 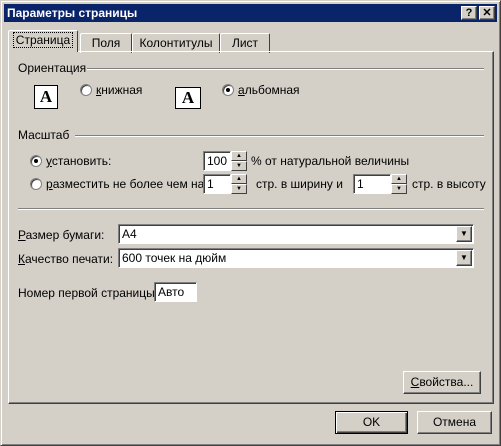 What do you see at coordinates (299, 184) in the screenshot?
I see `pages-wide-suffix: стр. в ширину и` at bounding box center [299, 184].